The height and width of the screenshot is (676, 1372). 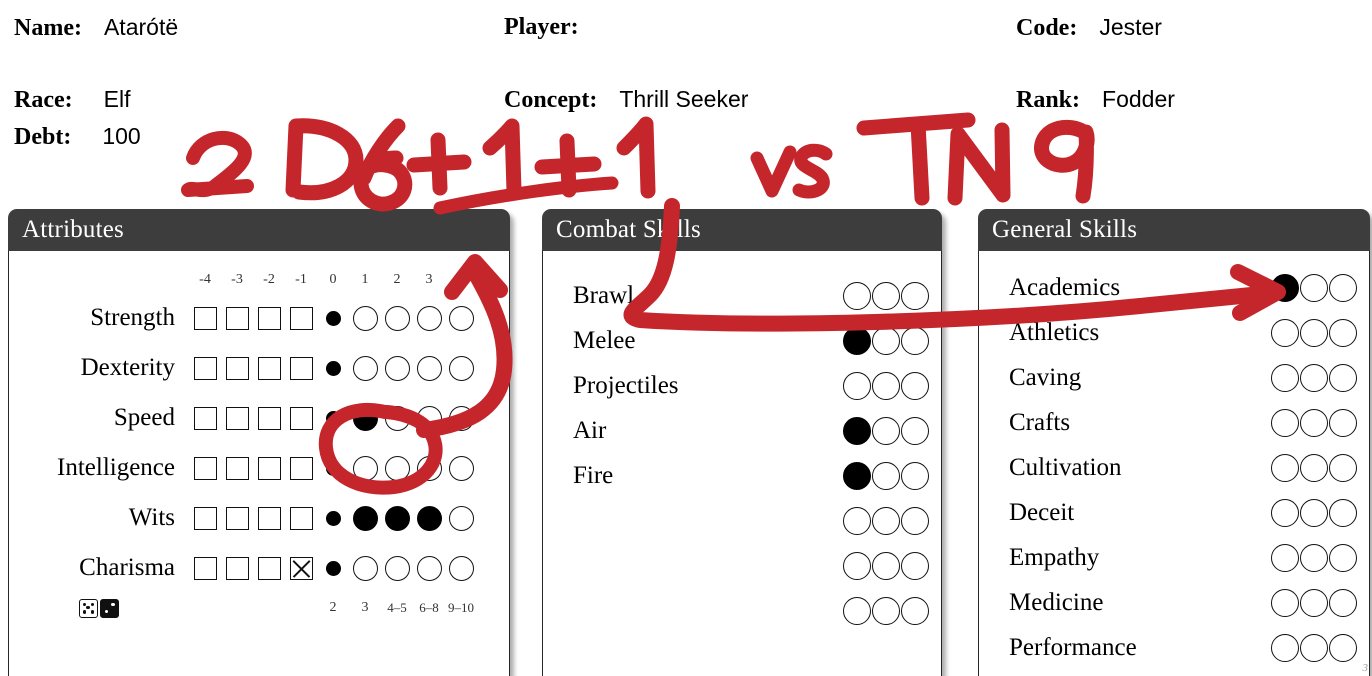 I want to click on field-rank-value: Fodder, so click(x=1138, y=99).